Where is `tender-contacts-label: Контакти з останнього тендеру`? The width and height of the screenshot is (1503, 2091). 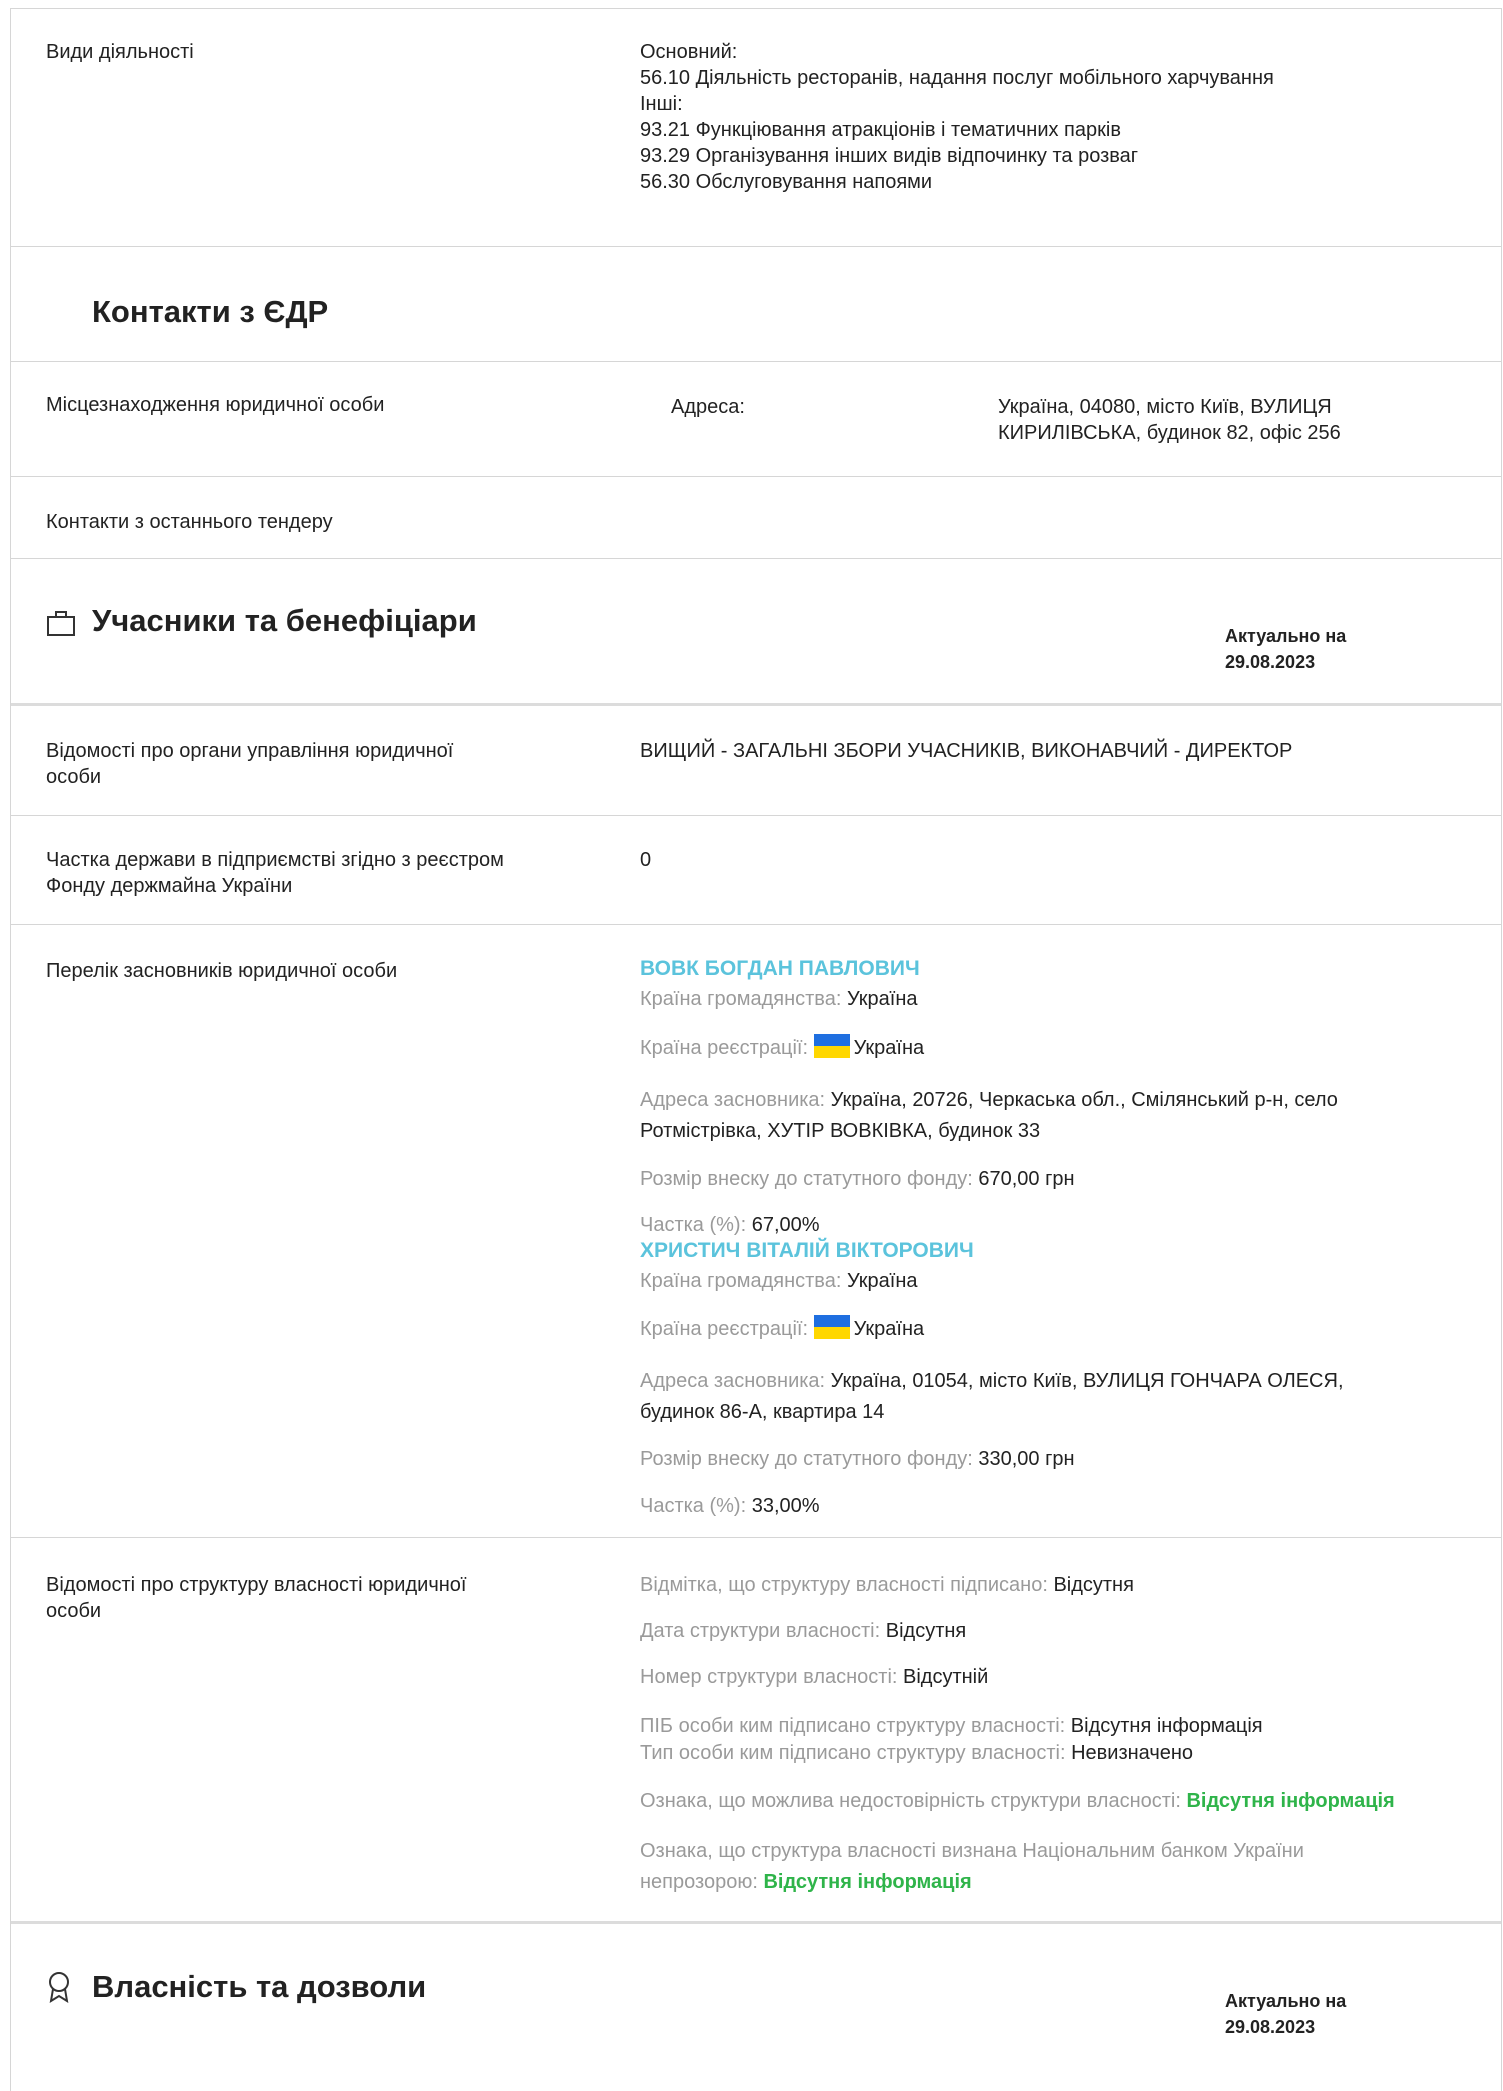
tender-contacts-label: Контакти з останнього тендеру is located at coordinates (189, 522).